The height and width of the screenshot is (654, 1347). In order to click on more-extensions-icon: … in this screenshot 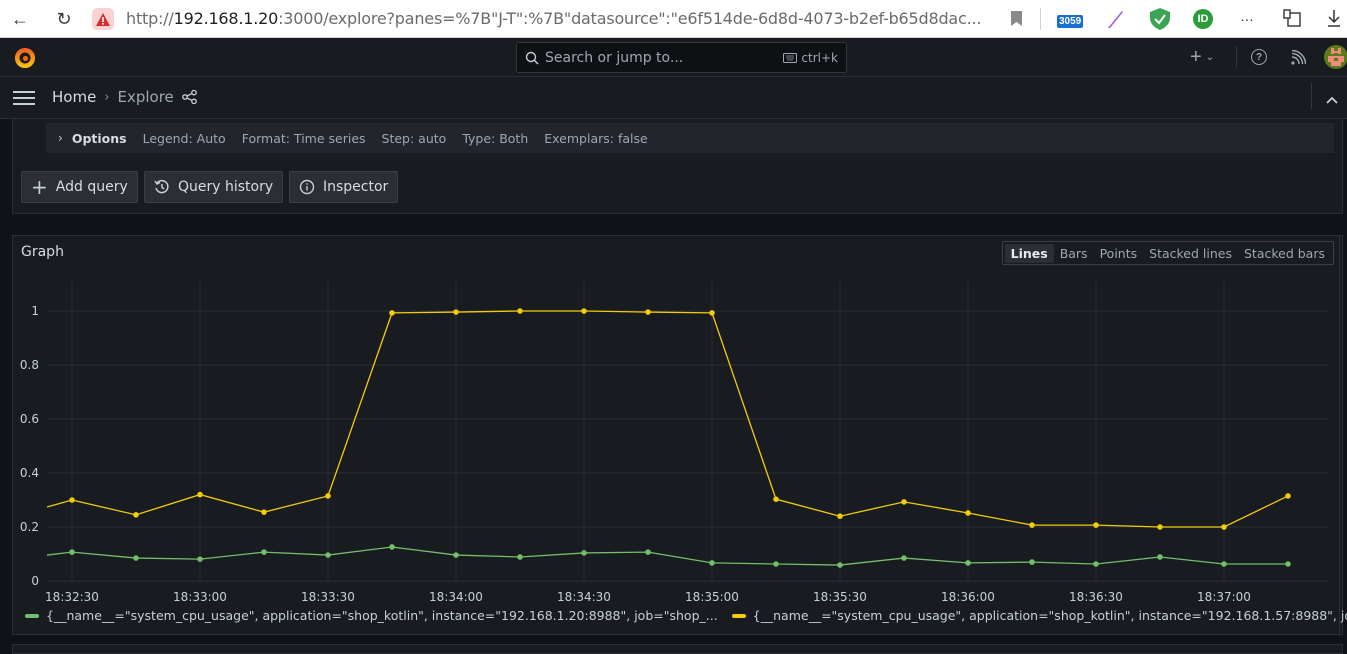, I will do `click(1247, 16)`.